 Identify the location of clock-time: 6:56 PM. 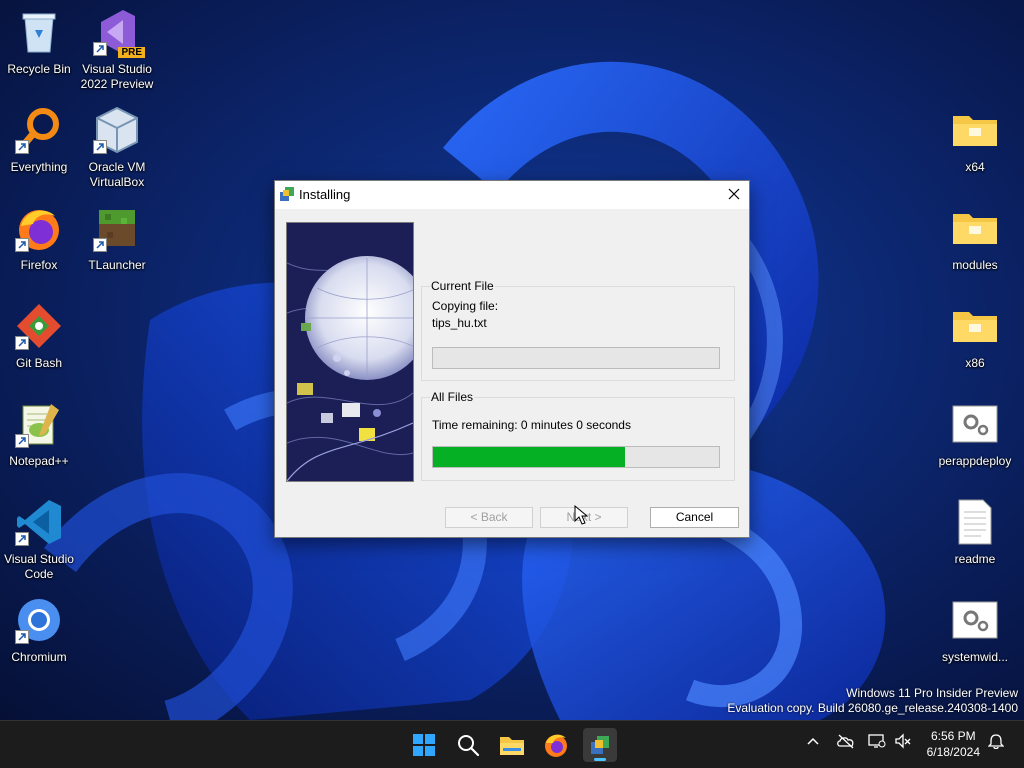
(953, 736).